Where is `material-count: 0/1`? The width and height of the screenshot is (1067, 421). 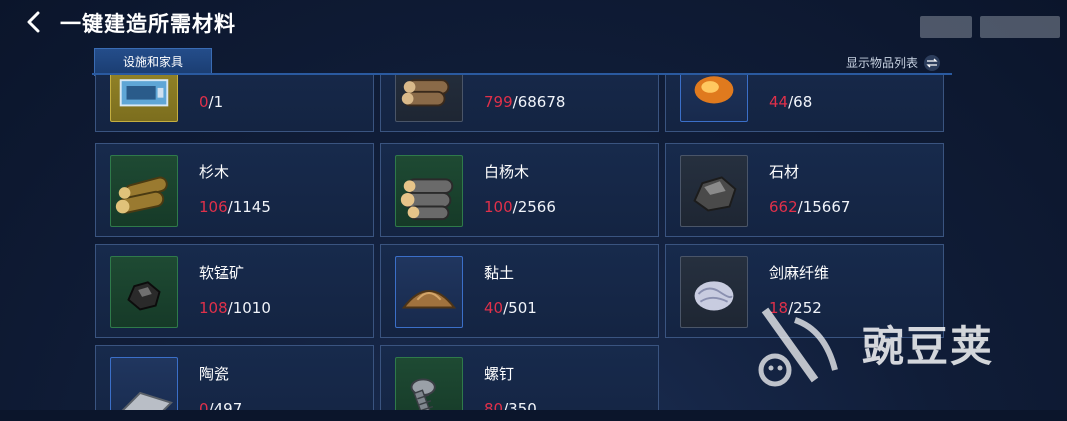 material-count: 0/1 is located at coordinates (211, 102).